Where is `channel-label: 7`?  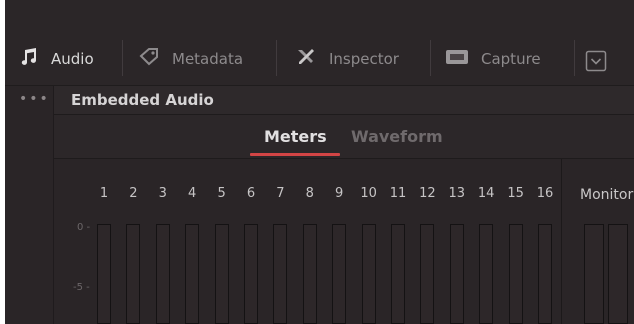 channel-label: 7 is located at coordinates (280, 193).